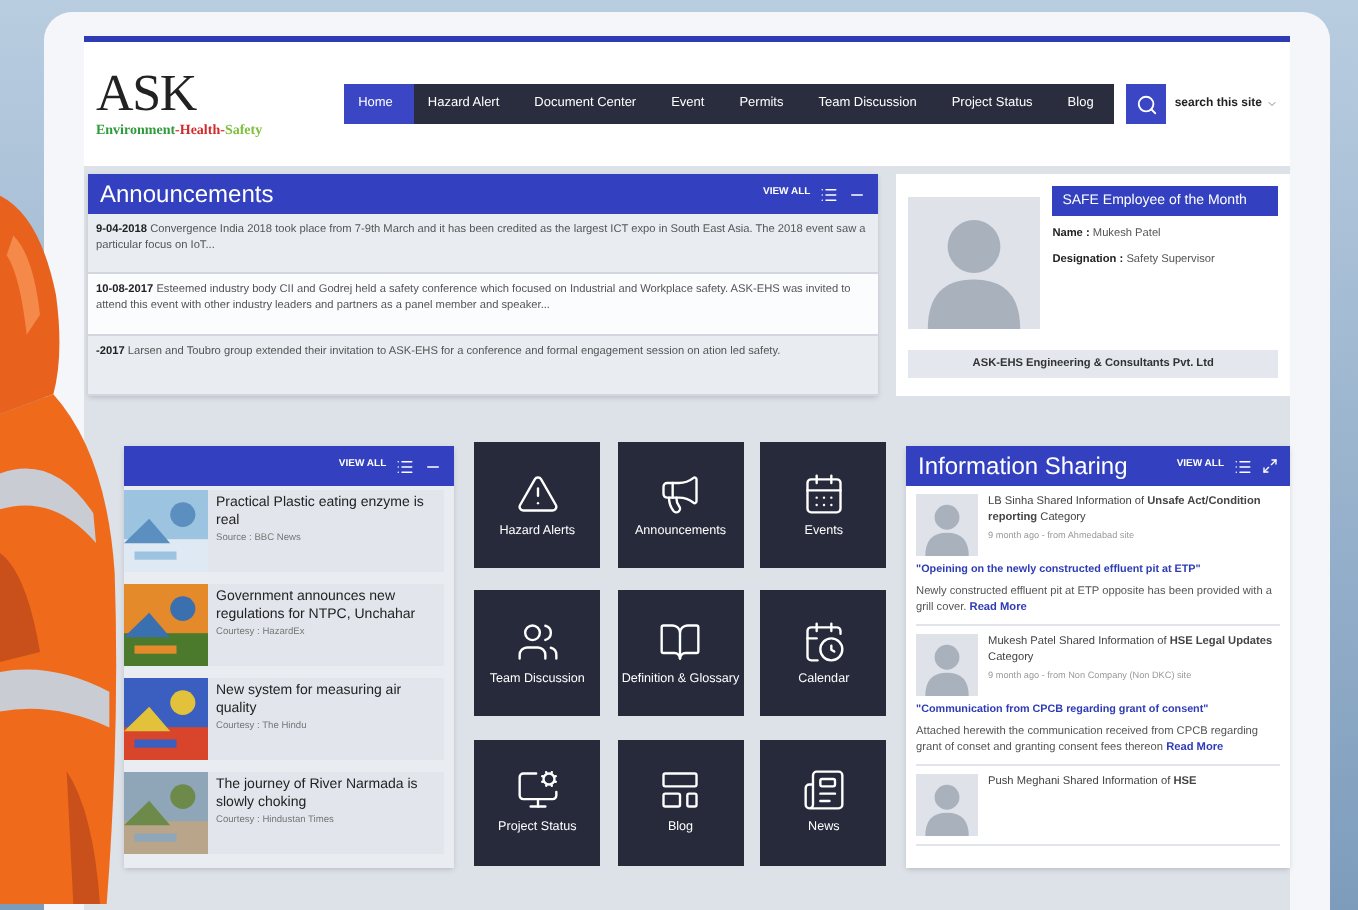 This screenshot has width=1358, height=910. Describe the element at coordinates (188, 195) in the screenshot. I see `panel-title: Announcements` at that location.